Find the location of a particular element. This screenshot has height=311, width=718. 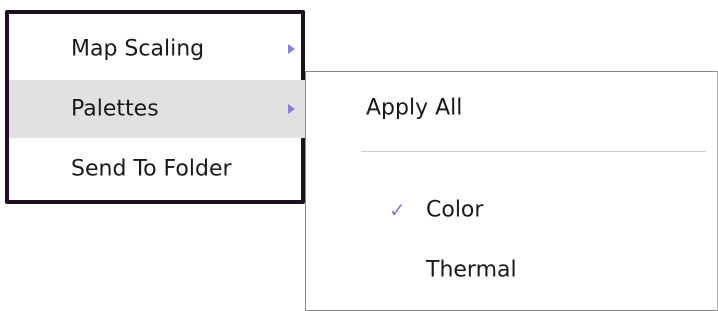

submenu-item-color: ✓ Color is located at coordinates (511, 210).